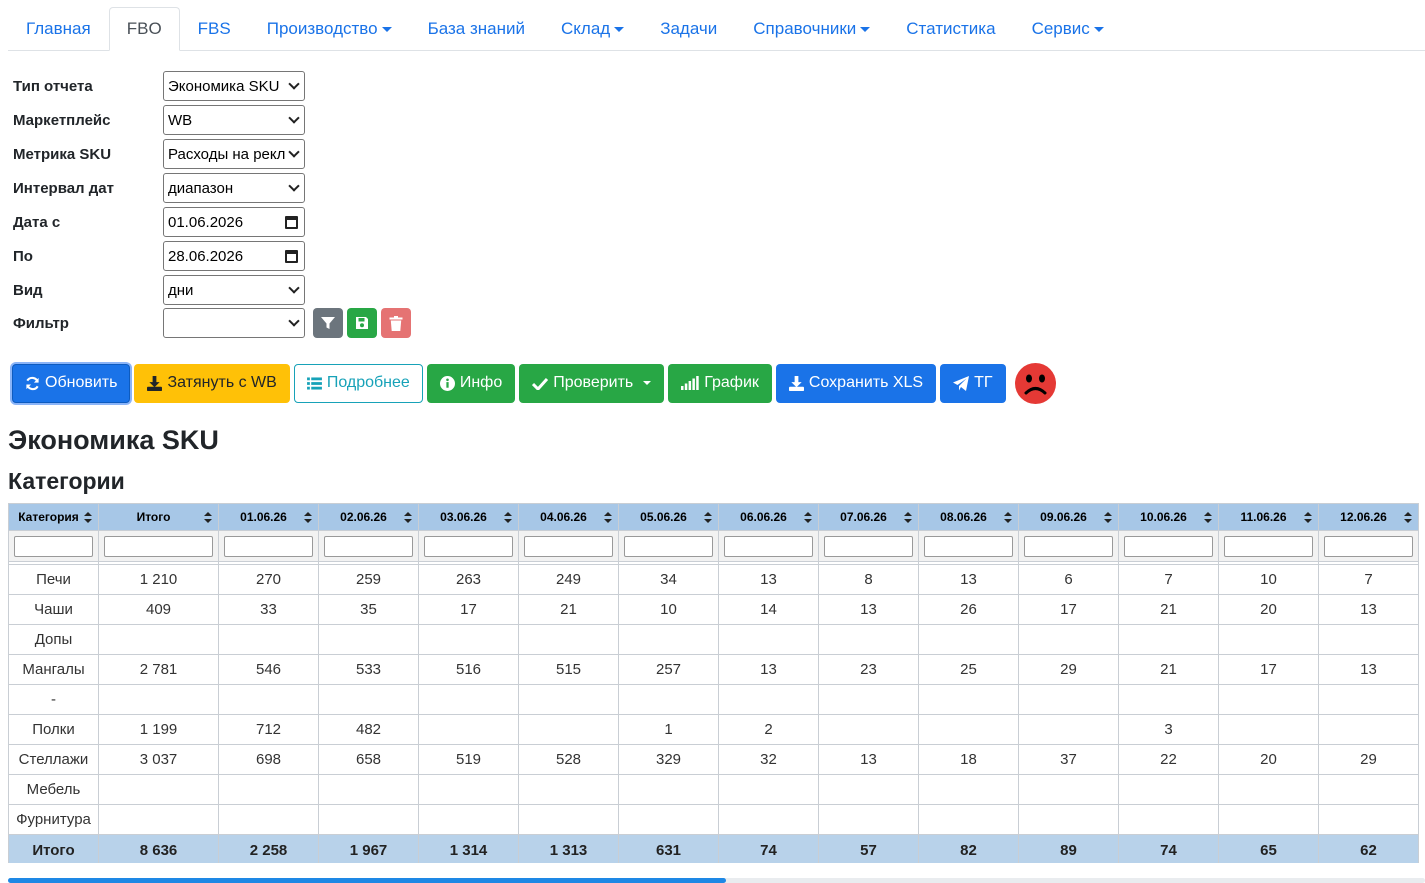  Describe the element at coordinates (668, 517) in the screenshot. I see `column-header: 05.06.26` at that location.